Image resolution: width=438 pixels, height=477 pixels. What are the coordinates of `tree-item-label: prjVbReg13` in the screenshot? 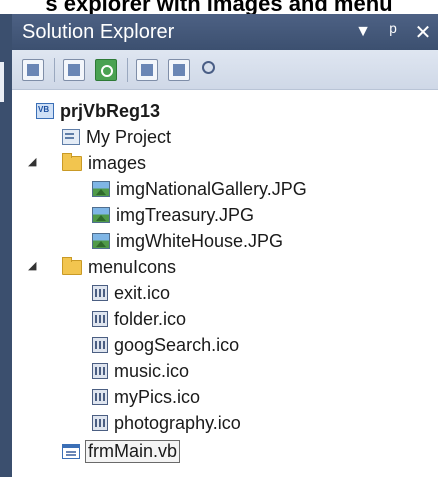 It's located at (110, 110).